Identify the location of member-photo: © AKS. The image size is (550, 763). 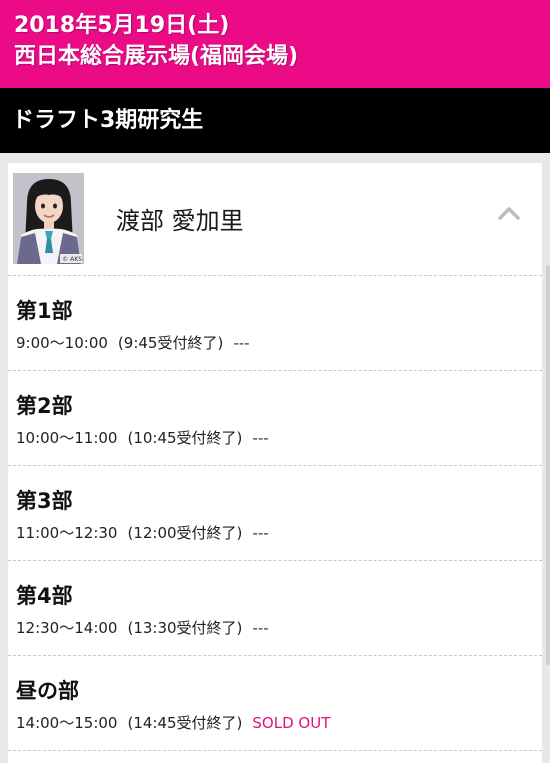
(48, 218).